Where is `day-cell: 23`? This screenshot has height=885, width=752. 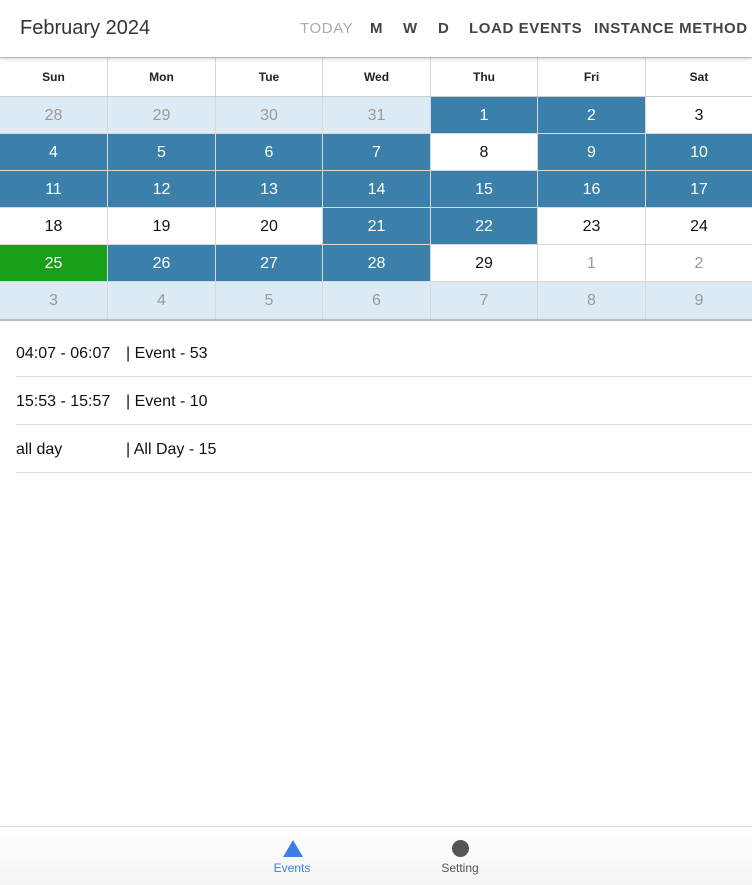 day-cell: 23 is located at coordinates (592, 226).